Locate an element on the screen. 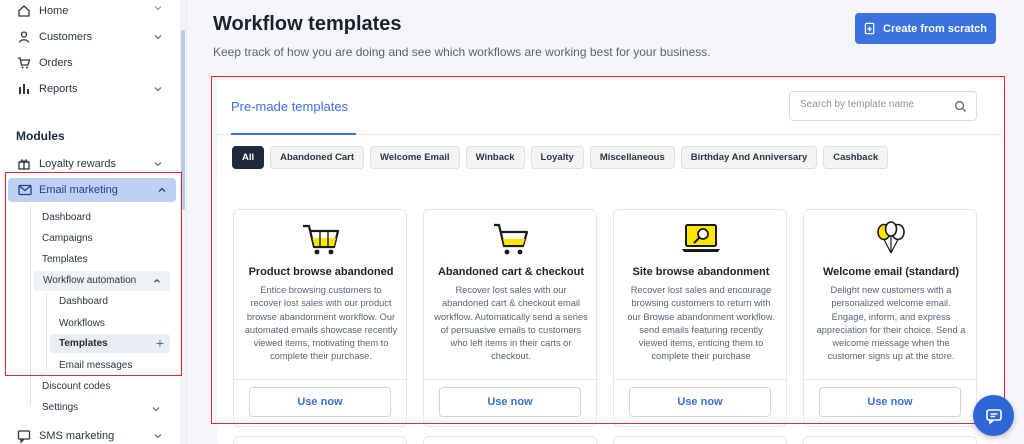  sidebar-sub-wf-dashboard: Dashboard is located at coordinates (83, 301).